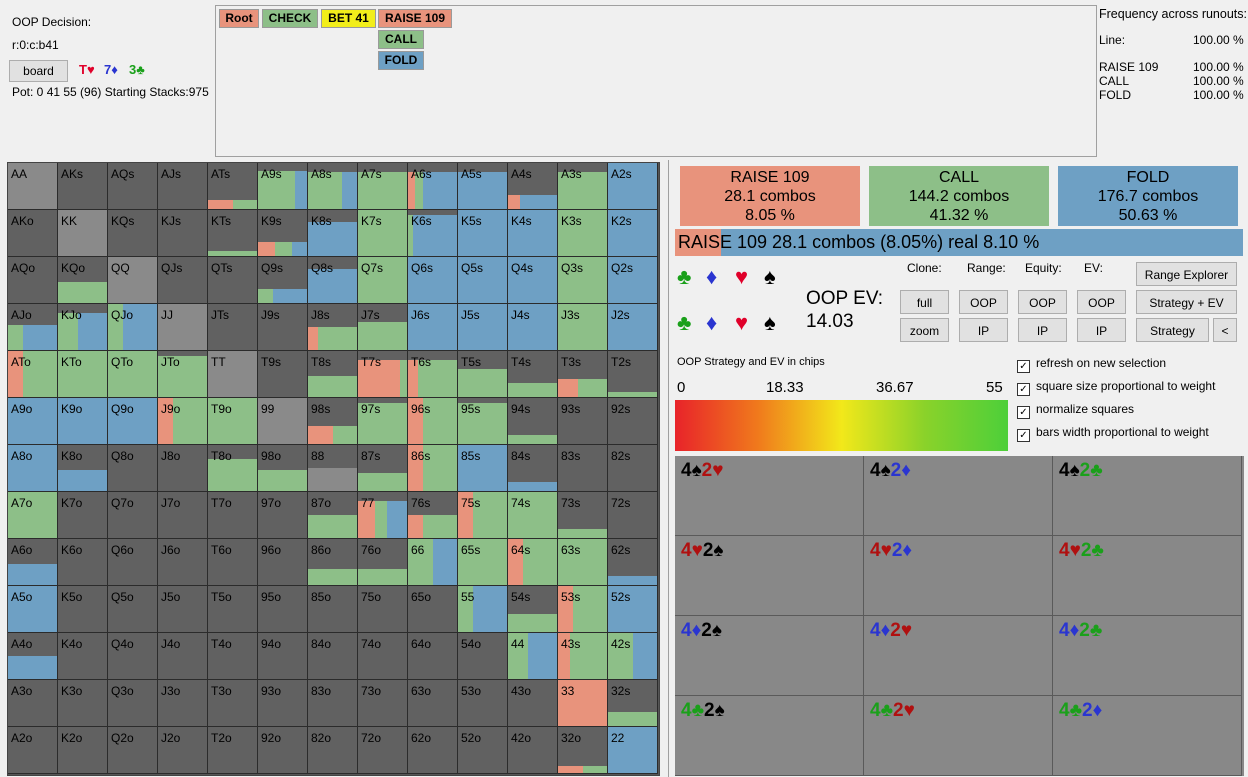  Describe the element at coordinates (958, 576) in the screenshot. I see `combo-cell: 4♥2♦` at that location.